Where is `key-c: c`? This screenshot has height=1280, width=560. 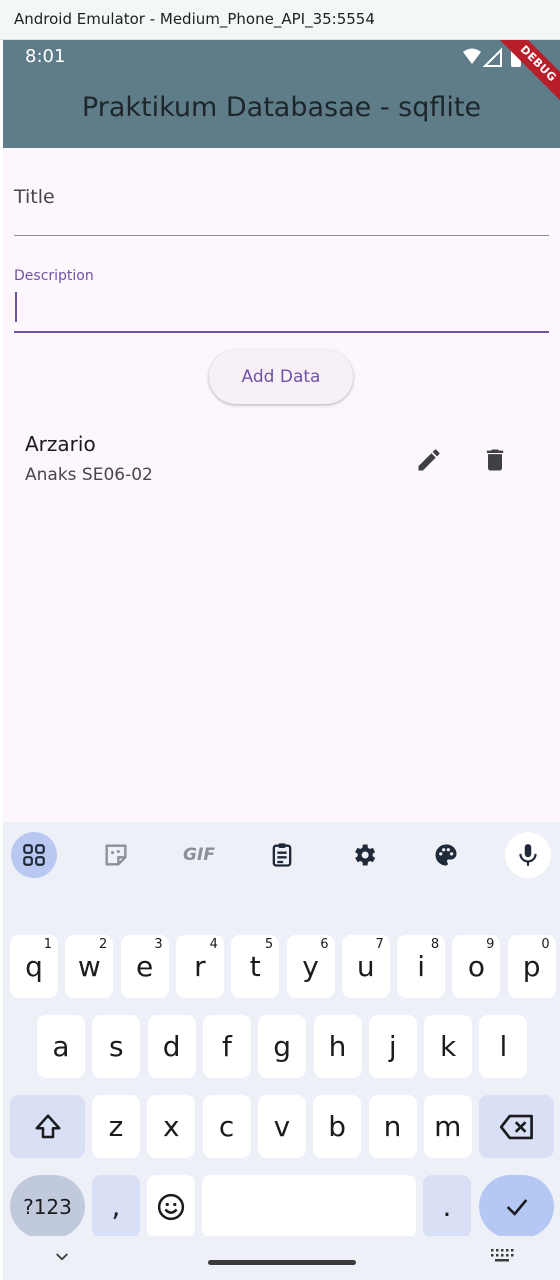
key-c: c is located at coordinates (226, 1126).